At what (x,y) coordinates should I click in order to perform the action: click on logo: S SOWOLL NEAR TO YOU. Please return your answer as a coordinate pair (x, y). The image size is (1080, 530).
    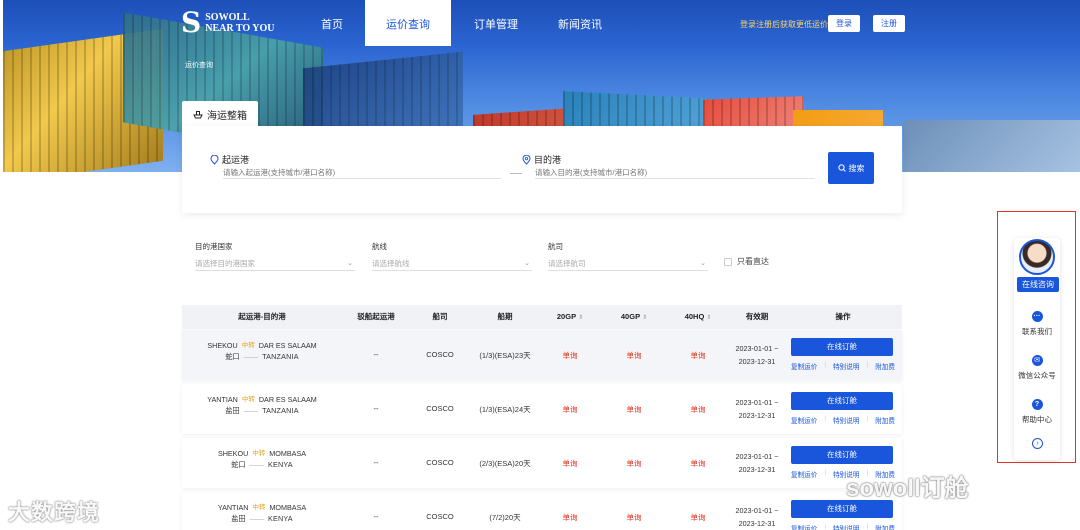
    Looking at the image, I should click on (228, 23).